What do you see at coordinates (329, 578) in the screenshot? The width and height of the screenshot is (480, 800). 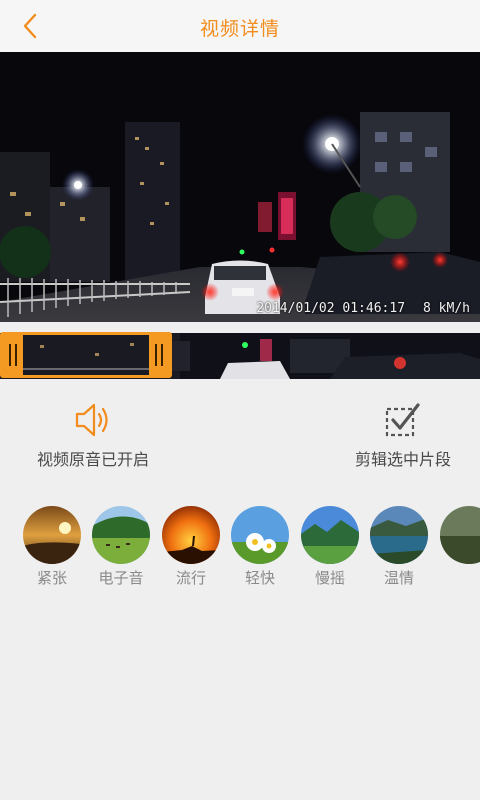 I see `music-label: 慢摇` at bounding box center [329, 578].